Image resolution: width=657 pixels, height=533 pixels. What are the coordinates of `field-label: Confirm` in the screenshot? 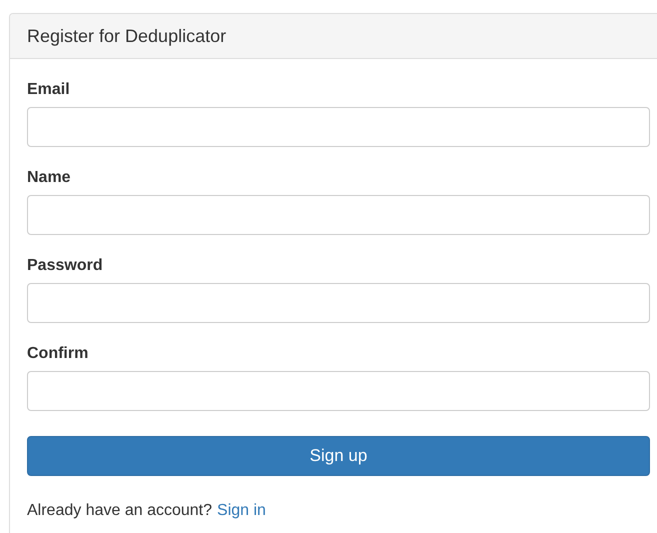 It's located at (58, 354).